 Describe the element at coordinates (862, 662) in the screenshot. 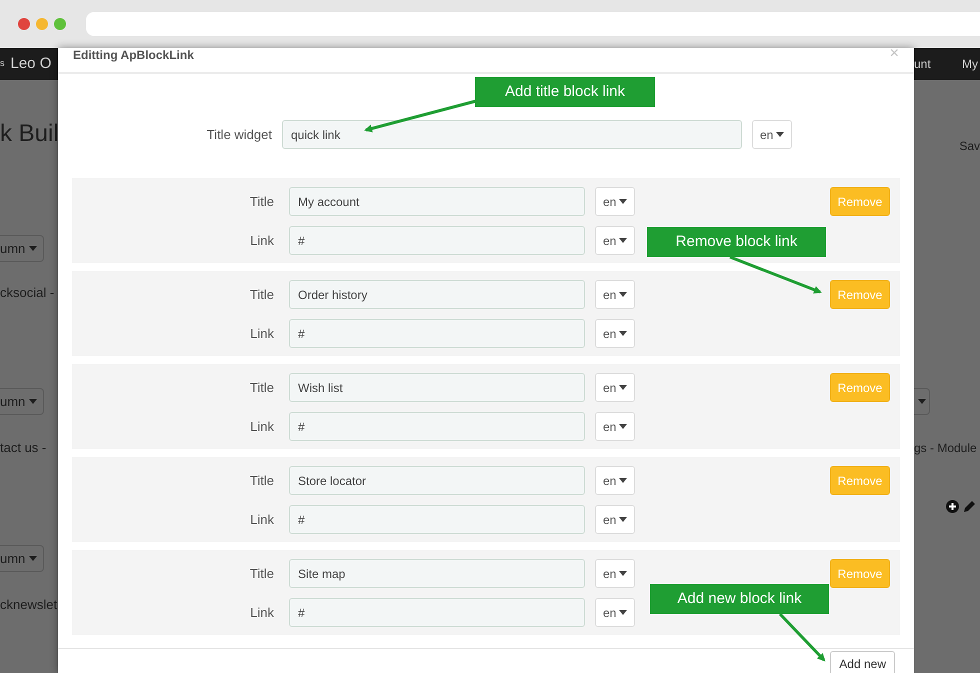

I see `add-new-button: Add new` at that location.